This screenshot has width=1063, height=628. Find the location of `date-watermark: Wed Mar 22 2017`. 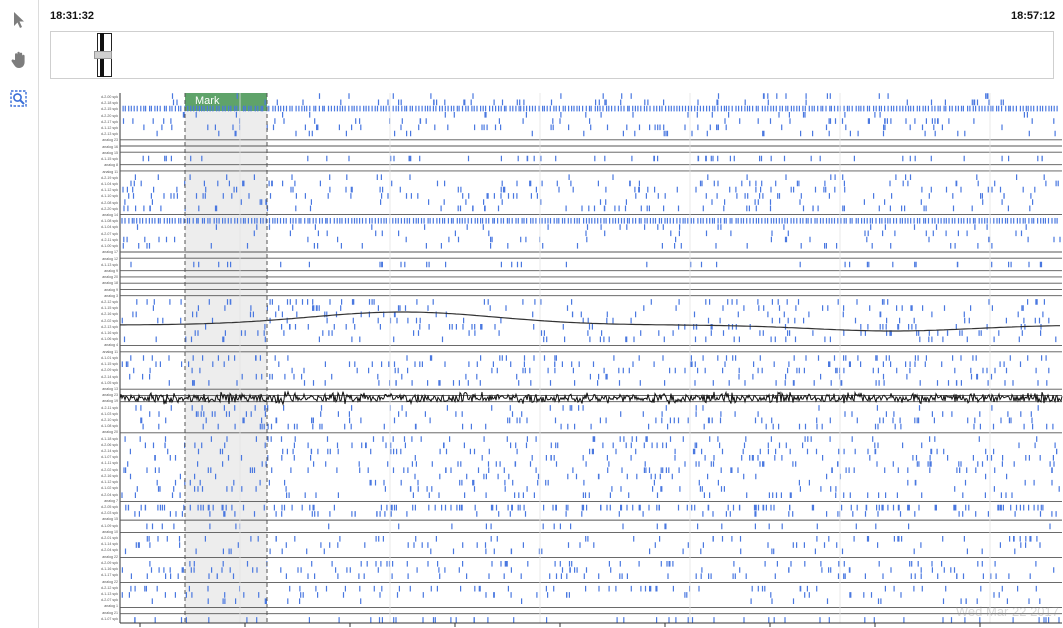

date-watermark: Wed Mar 22 2017 is located at coordinates (1007, 611).